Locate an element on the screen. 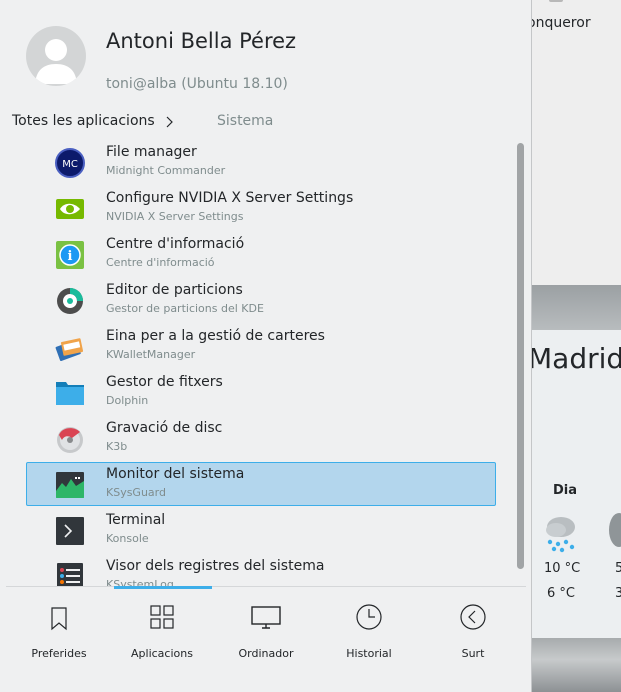 The image size is (621, 692). background-window-title: onqueror is located at coordinates (559, 23).